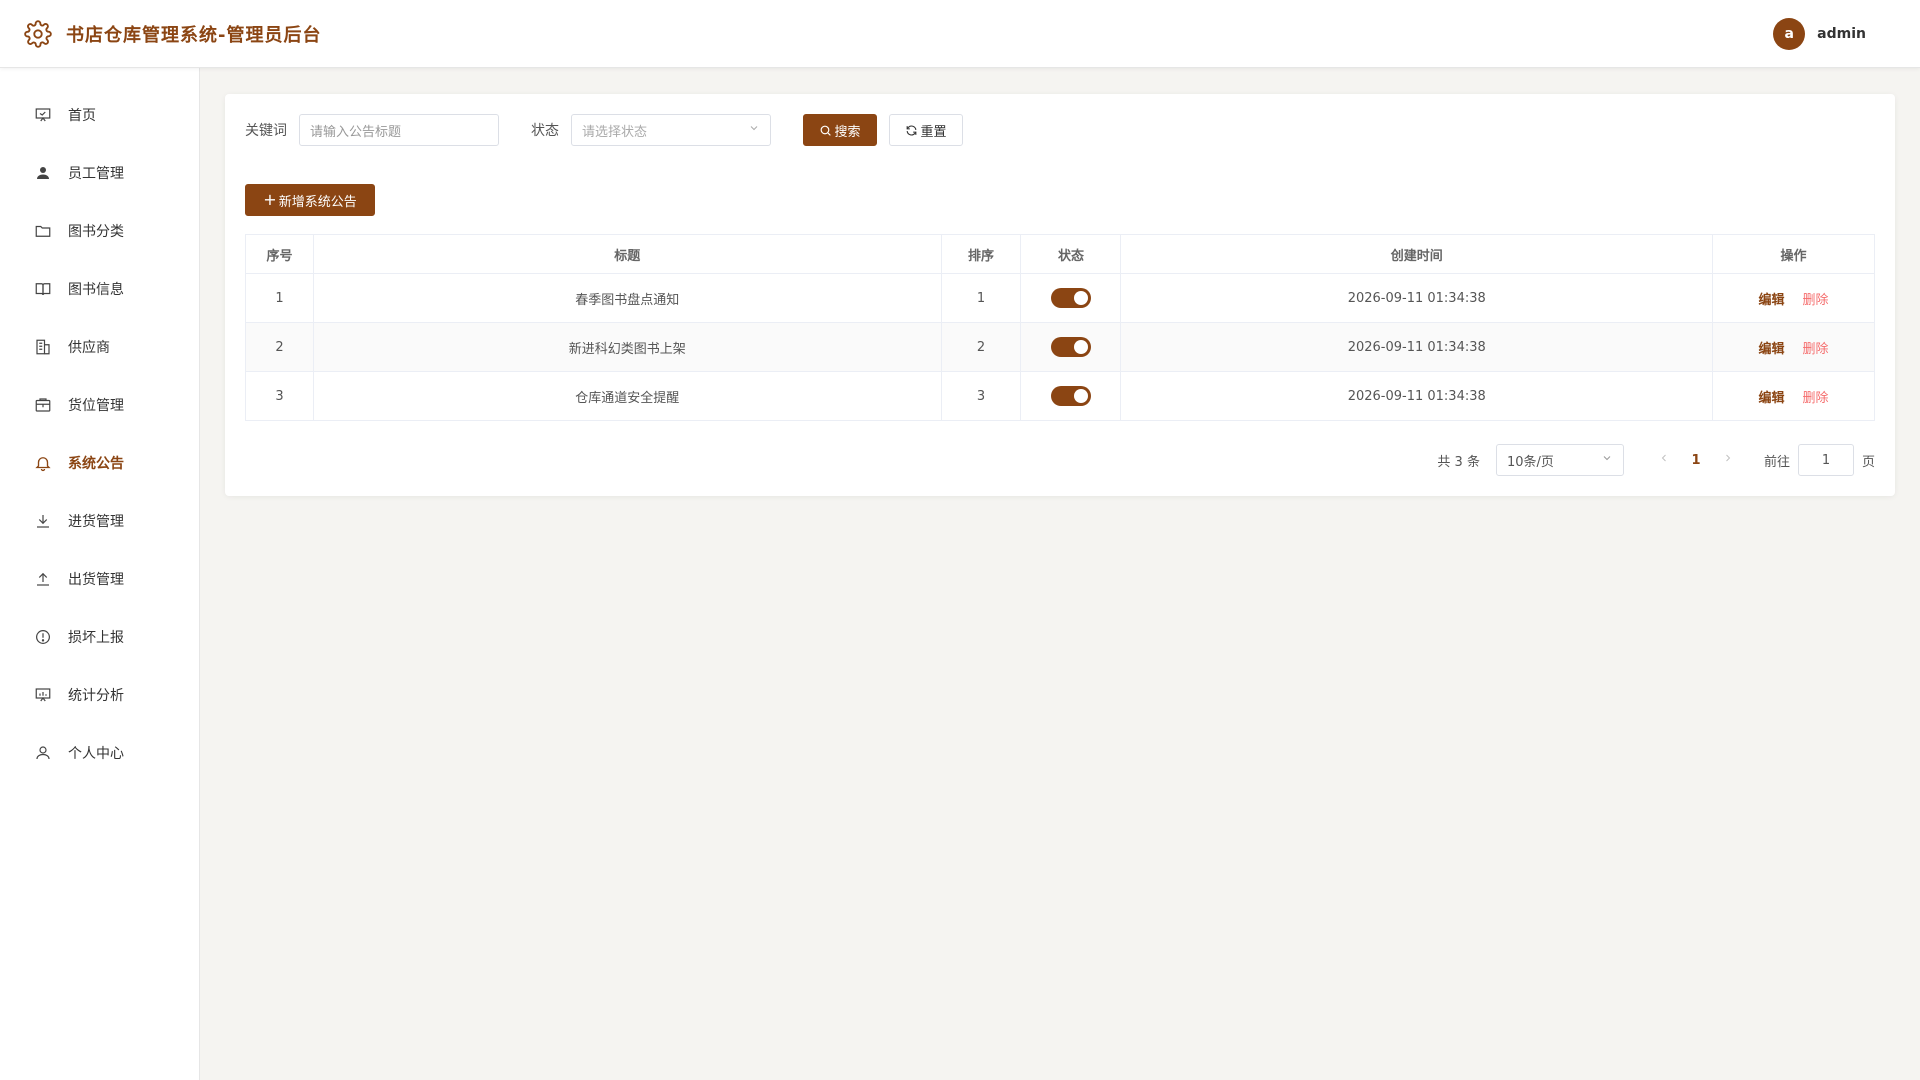  I want to click on sidebar-item-location: 货位管理, so click(99, 405).